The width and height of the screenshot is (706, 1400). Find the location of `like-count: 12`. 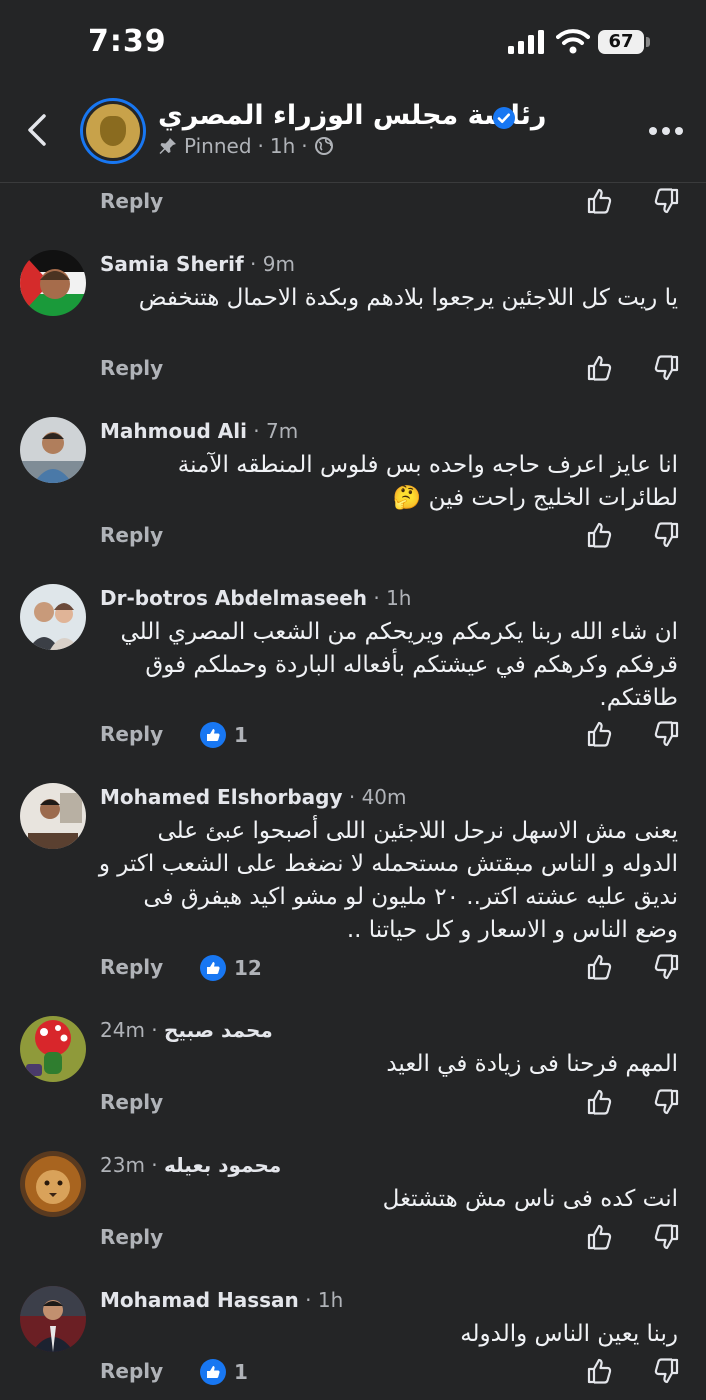

like-count: 12 is located at coordinates (248, 968).